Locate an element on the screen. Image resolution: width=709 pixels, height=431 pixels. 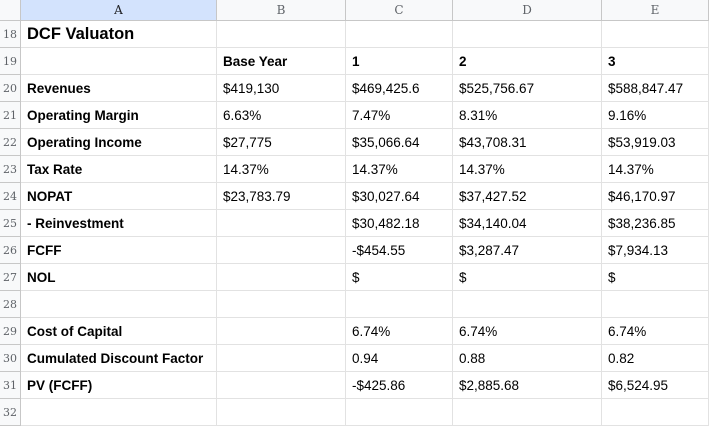
cell: $30,027.64 is located at coordinates (399, 196).